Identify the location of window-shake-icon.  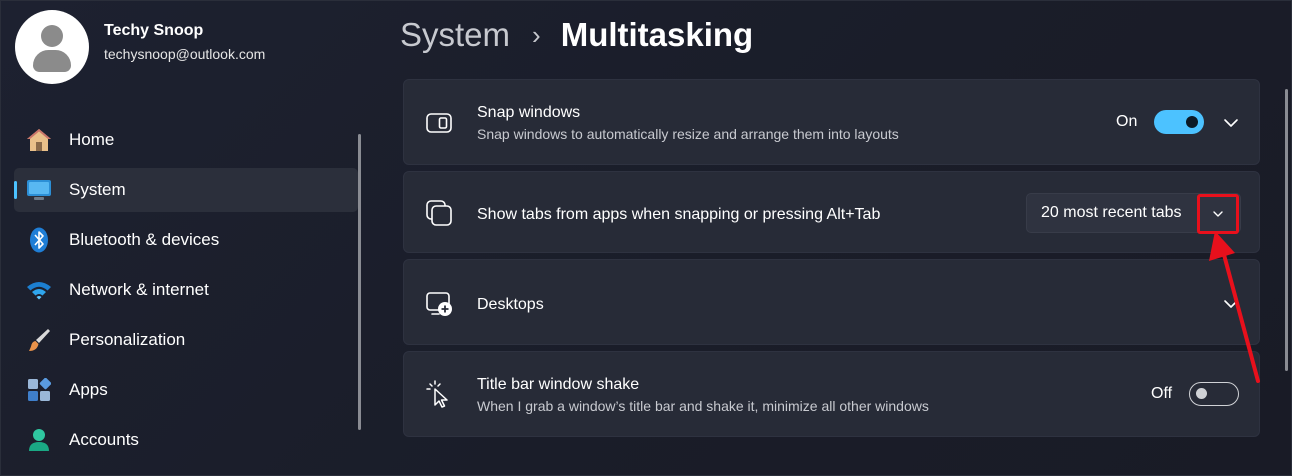
(439, 396).